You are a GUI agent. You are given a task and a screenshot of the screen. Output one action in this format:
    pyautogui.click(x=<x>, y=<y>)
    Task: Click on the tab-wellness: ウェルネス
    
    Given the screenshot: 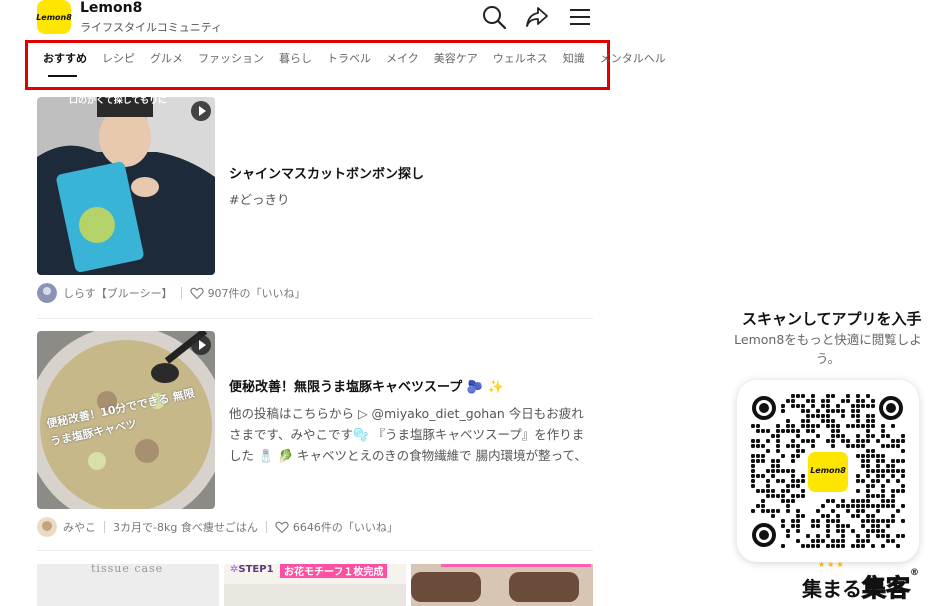 What is the action you would take?
    pyautogui.click(x=520, y=59)
    